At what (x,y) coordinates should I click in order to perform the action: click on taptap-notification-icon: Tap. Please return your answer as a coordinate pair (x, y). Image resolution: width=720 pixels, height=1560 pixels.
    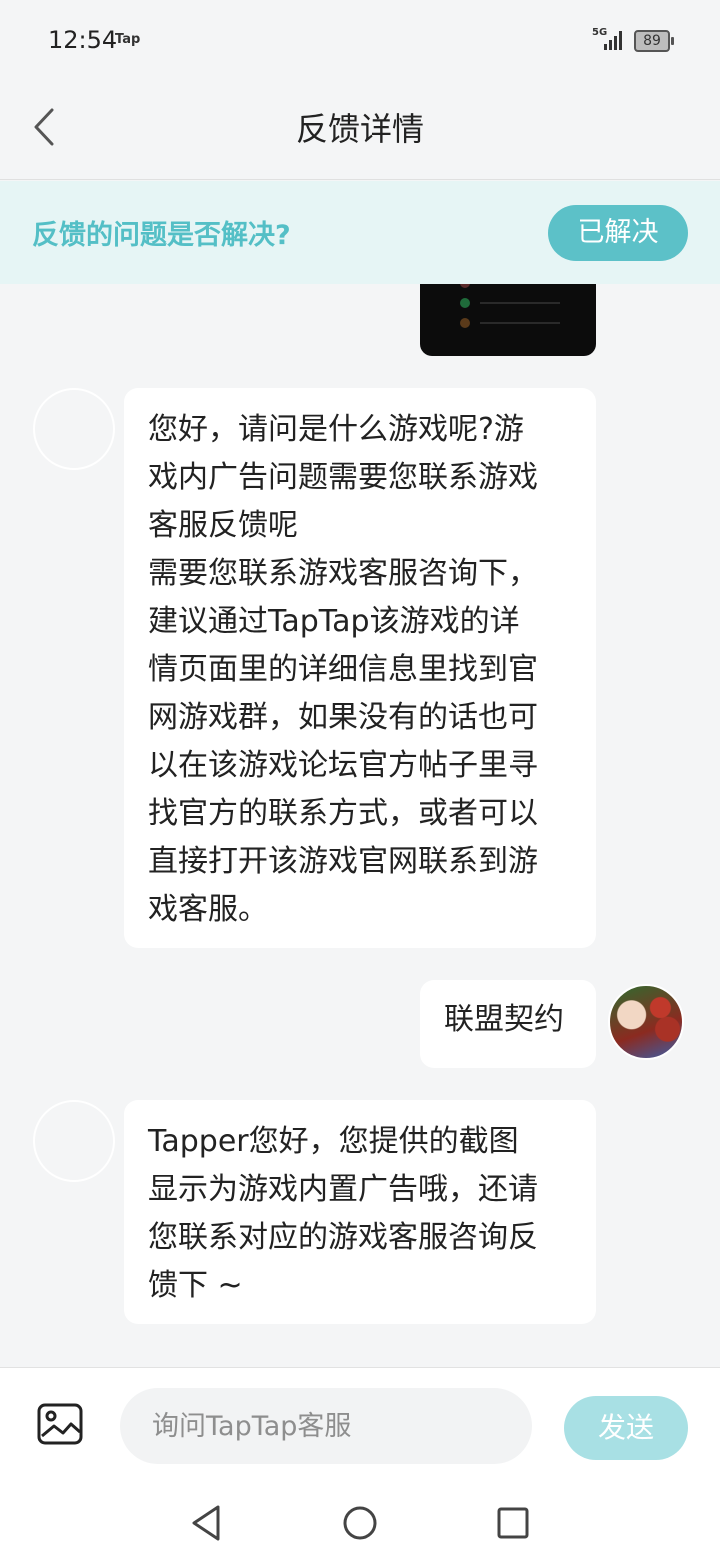
    Looking at the image, I should click on (128, 39).